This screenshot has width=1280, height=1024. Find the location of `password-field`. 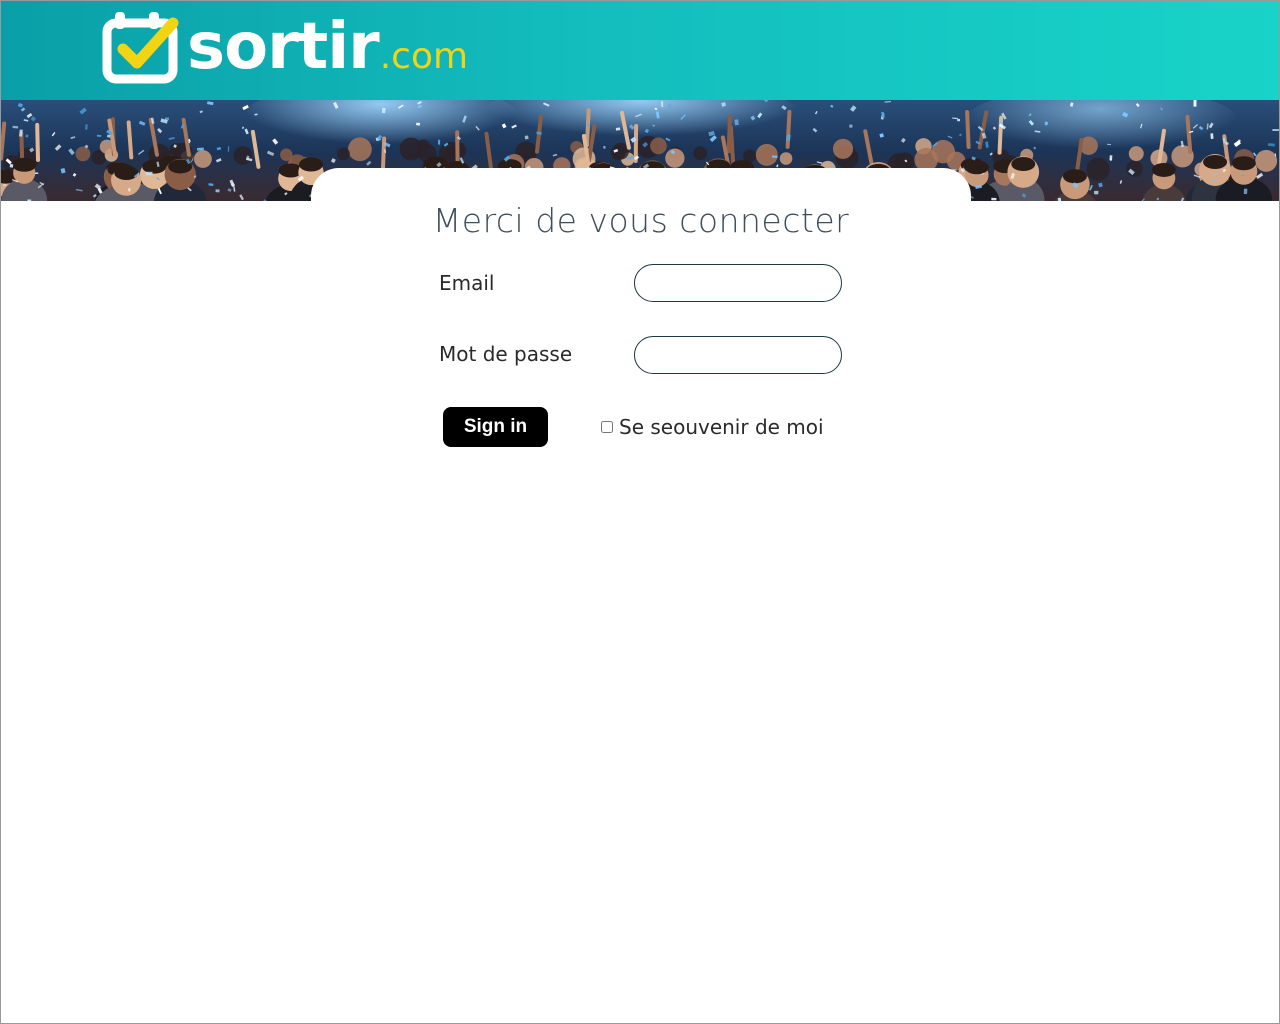

password-field is located at coordinates (738, 355).